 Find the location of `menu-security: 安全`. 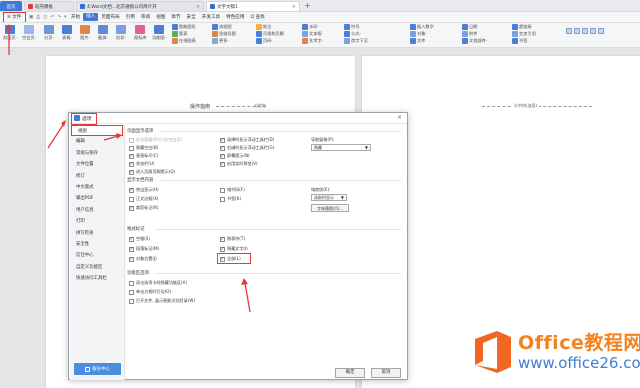

menu-security: 安全 is located at coordinates (191, 17).